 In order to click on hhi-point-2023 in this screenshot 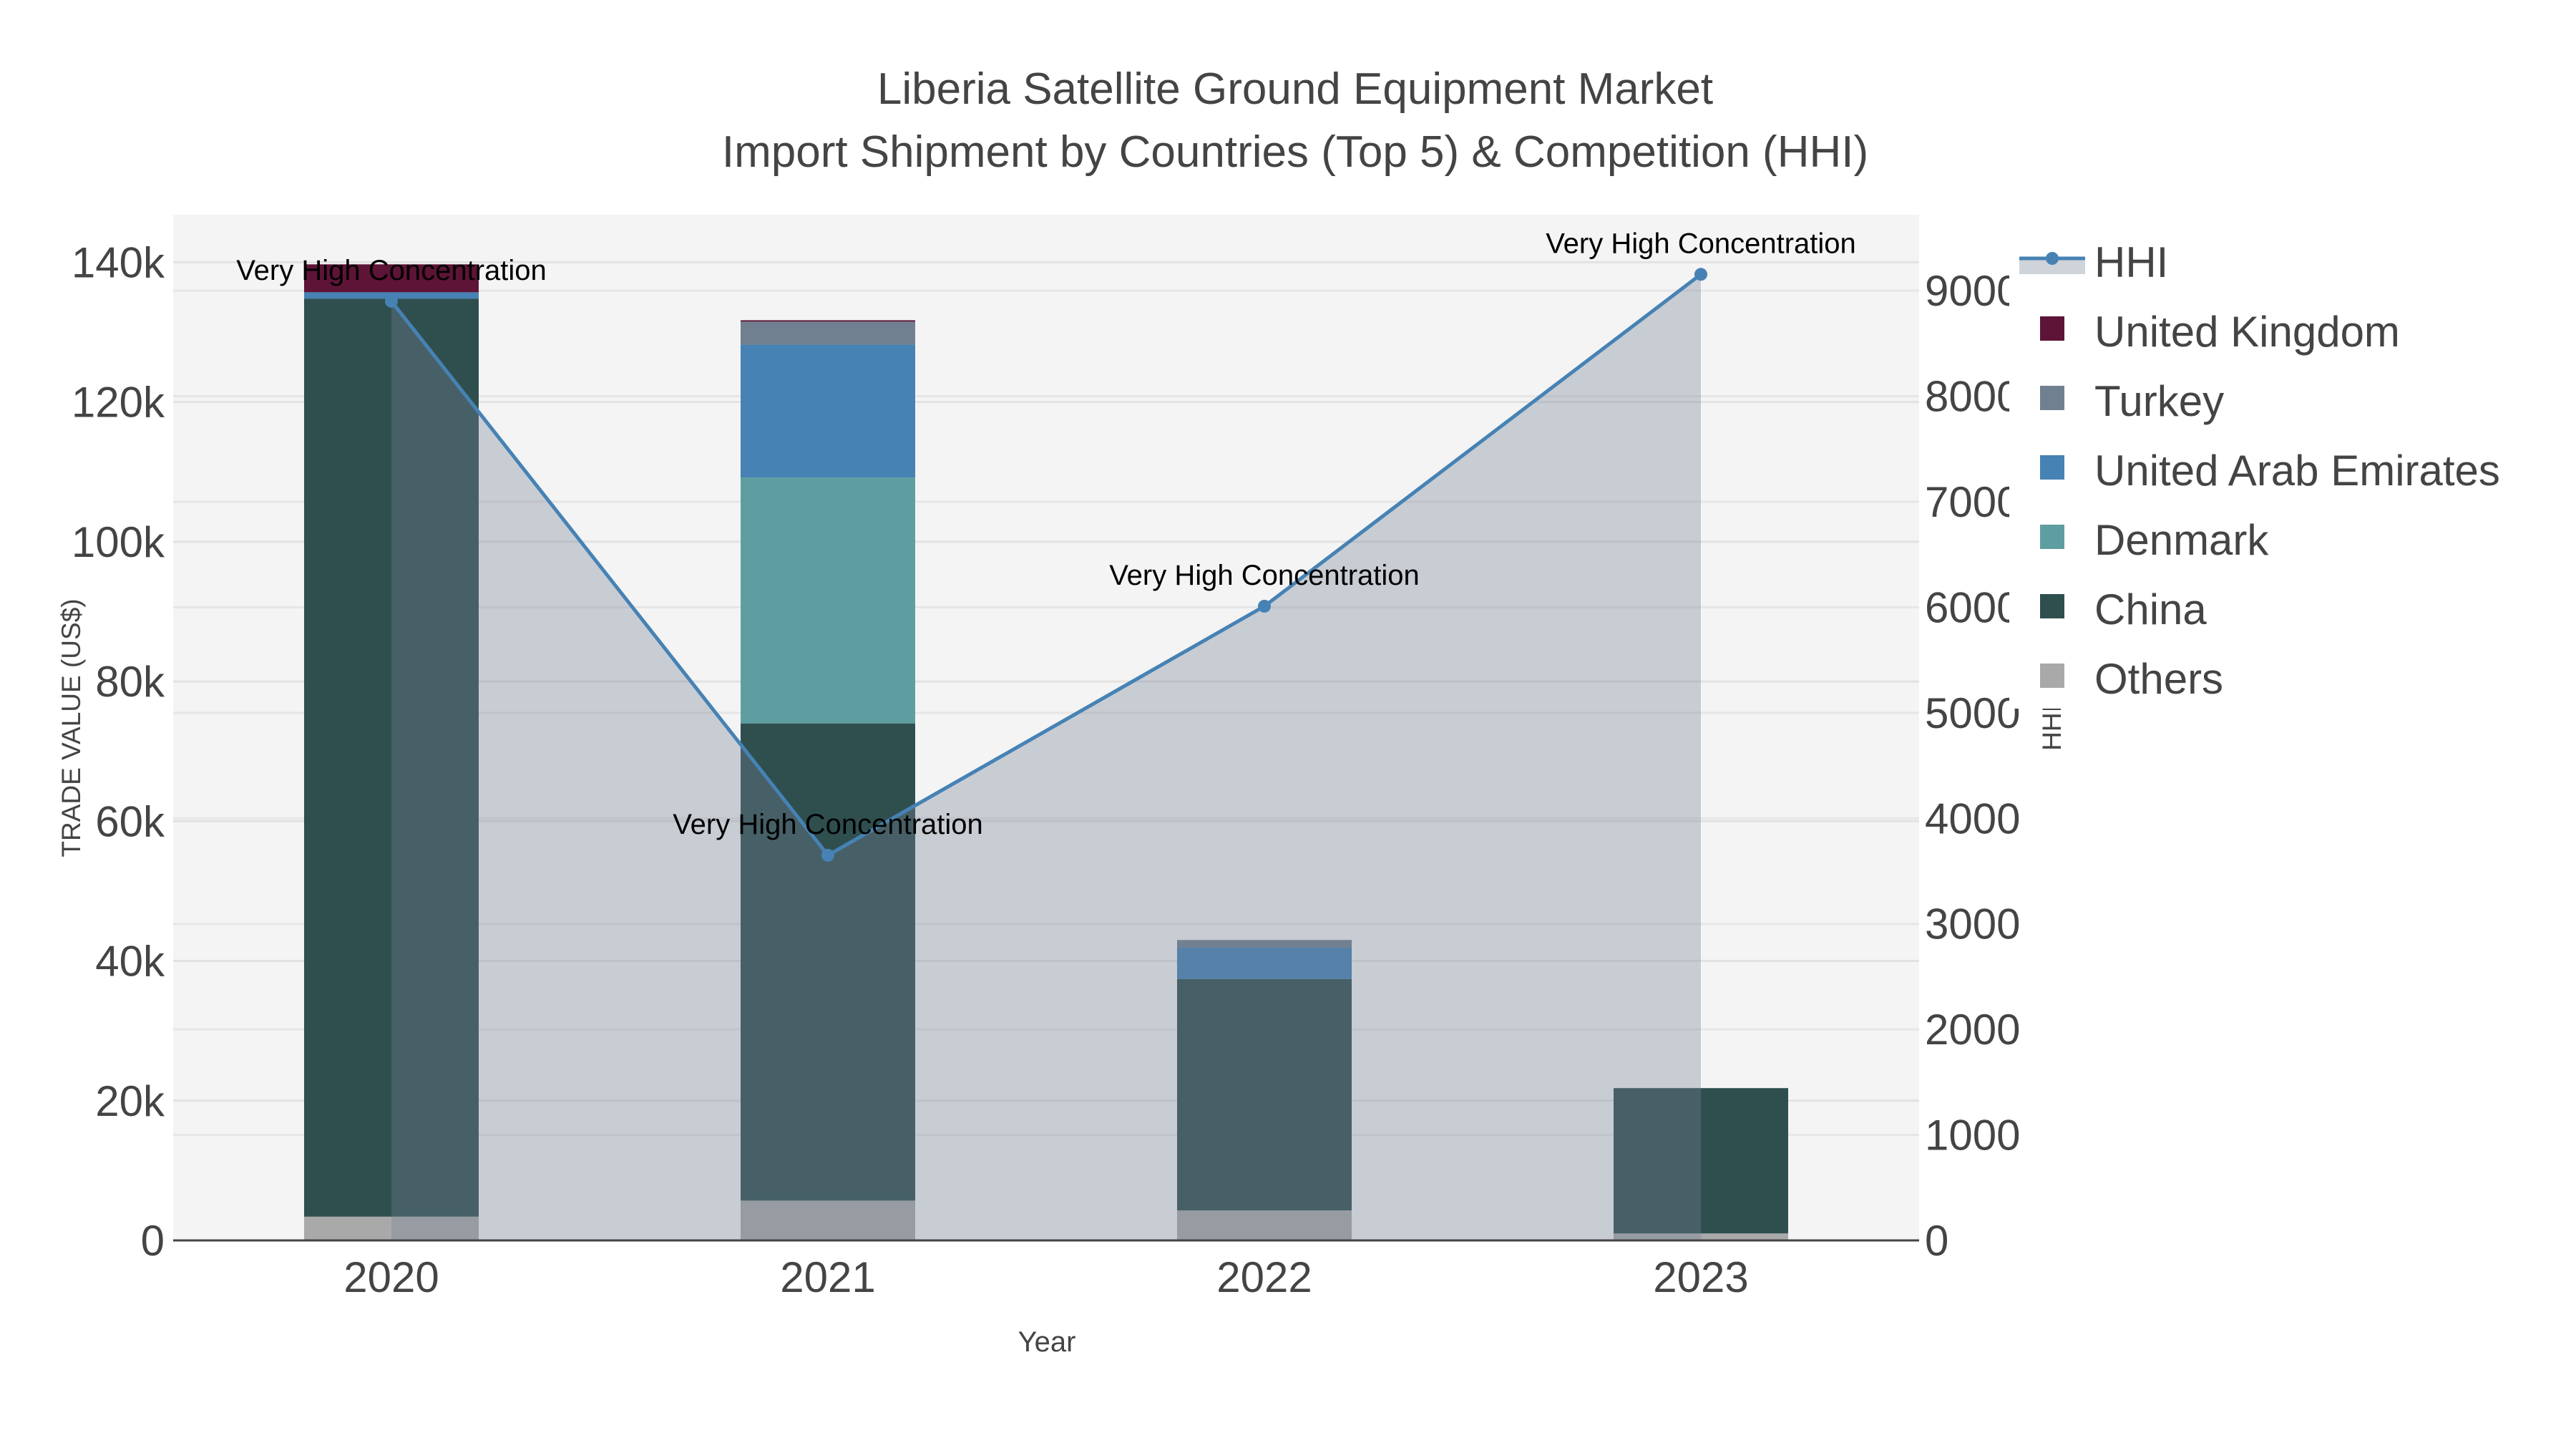, I will do `click(1700, 274)`.